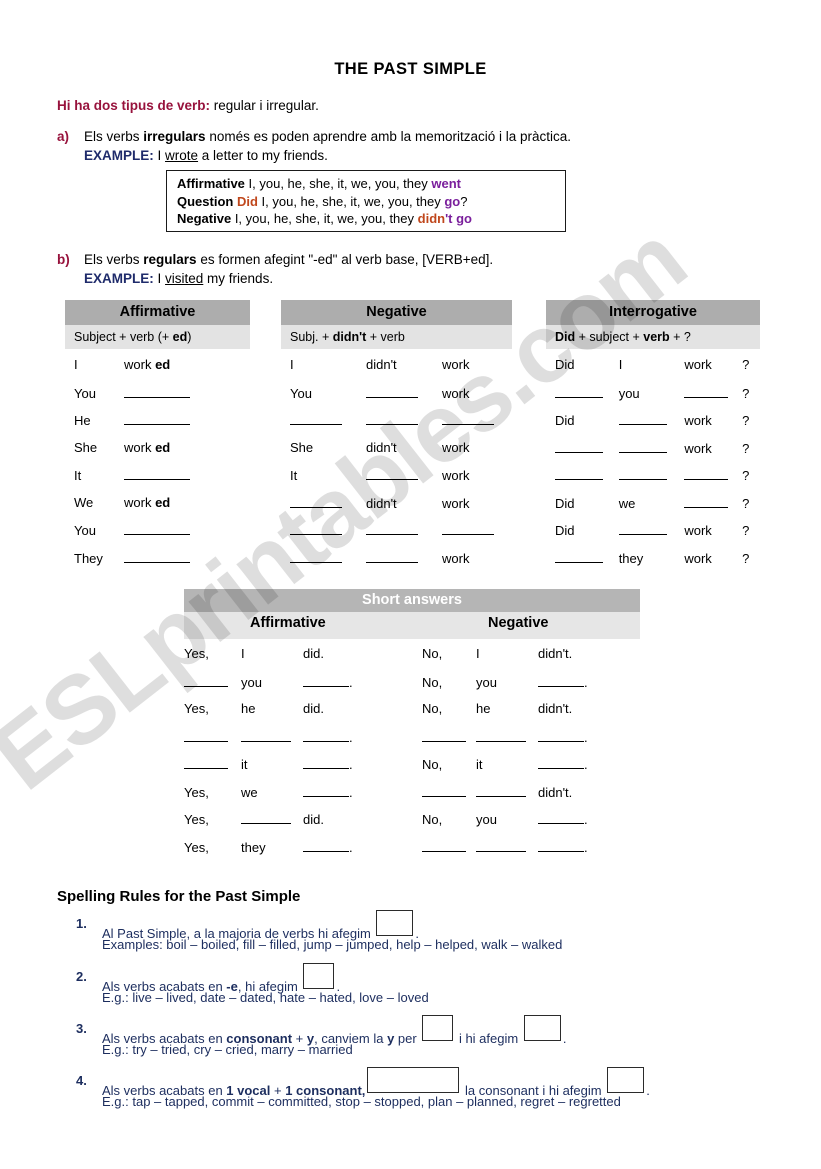 Image resolution: width=821 pixels, height=1169 pixels. I want to click on short-answer-neg-aux-6: ., so click(578, 819).